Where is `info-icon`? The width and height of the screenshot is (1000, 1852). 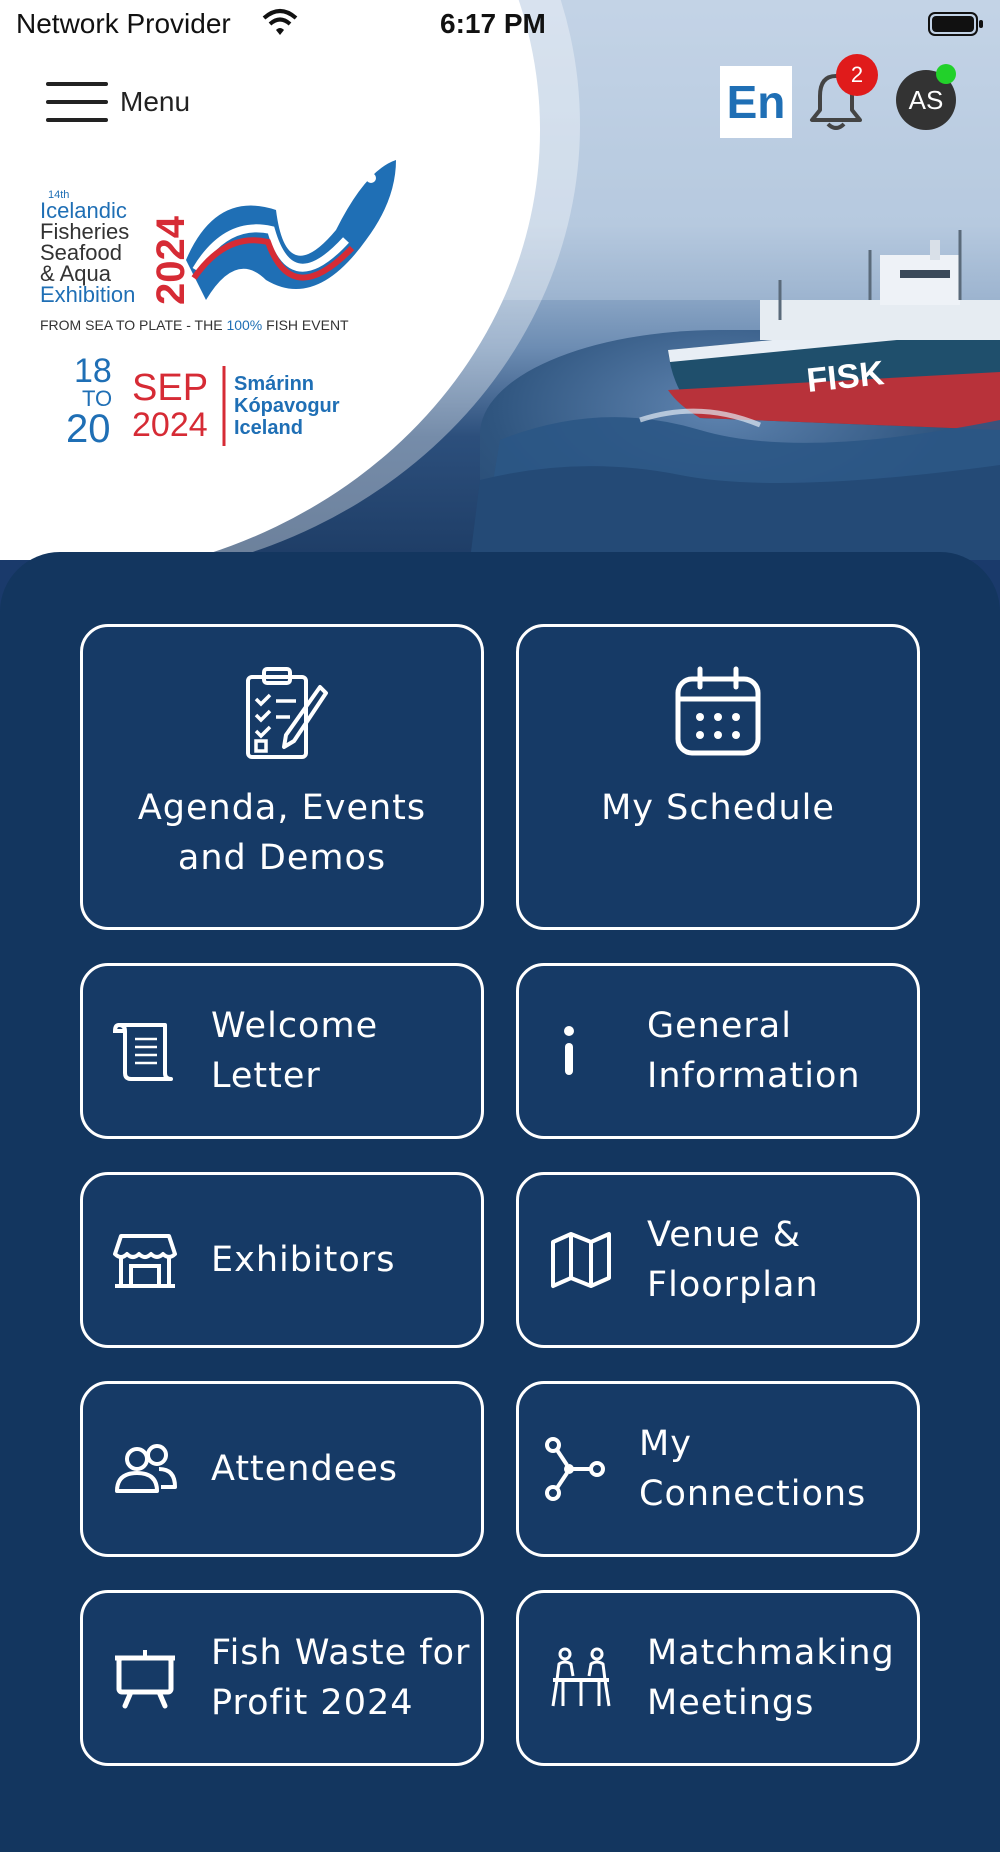
info-icon is located at coordinates (569, 1050).